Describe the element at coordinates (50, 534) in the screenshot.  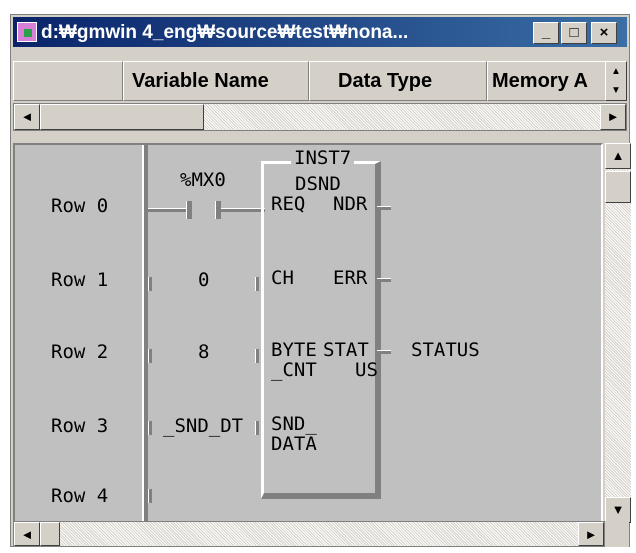
I see `bottom-scroll-thumb` at that location.